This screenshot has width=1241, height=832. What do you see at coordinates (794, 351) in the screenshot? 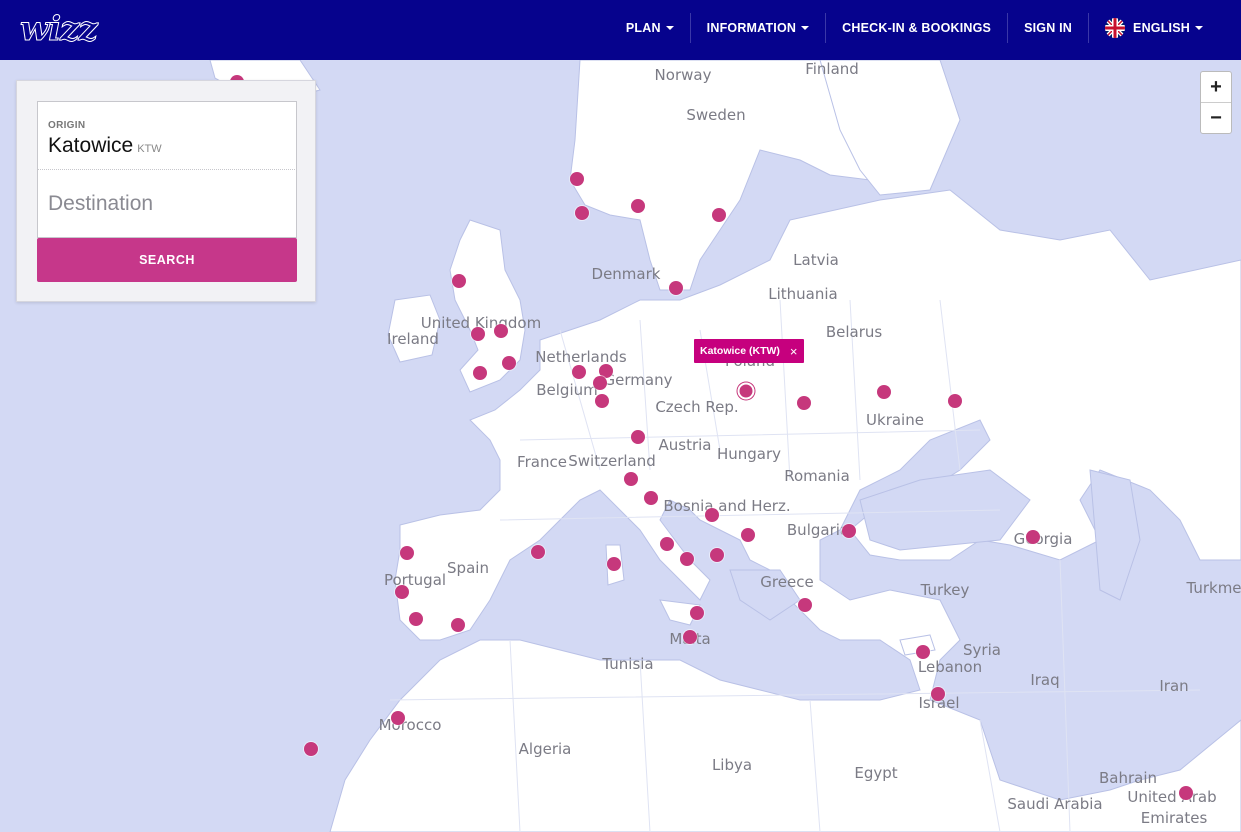
I see `close-icon: ×` at bounding box center [794, 351].